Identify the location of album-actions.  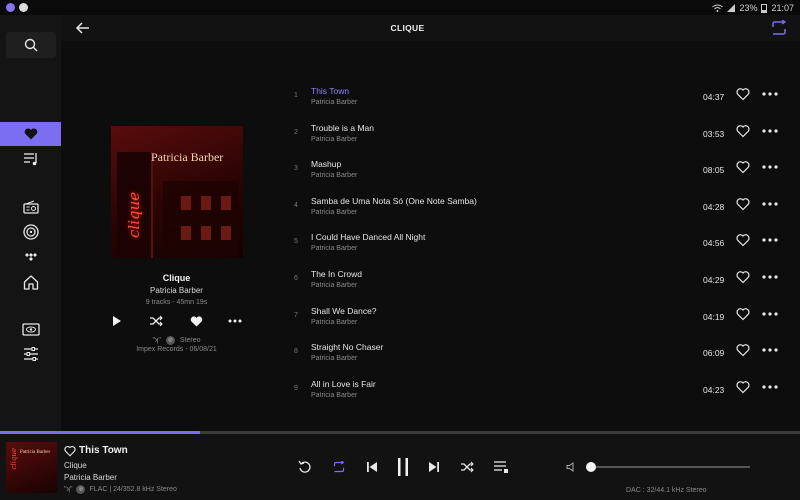
(176, 321).